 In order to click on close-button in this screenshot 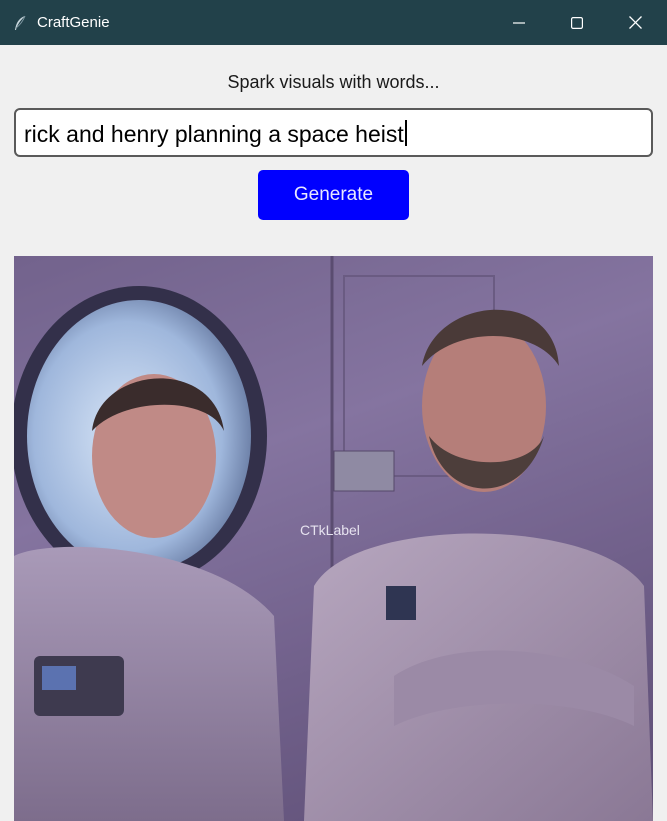, I will do `click(635, 22)`.